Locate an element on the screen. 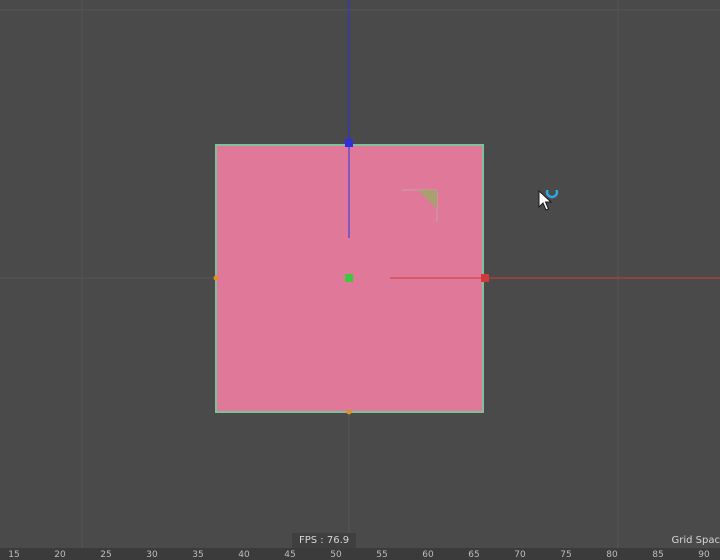 The width and height of the screenshot is (720, 560). ruler-tick-label: 50 is located at coordinates (336, 555).